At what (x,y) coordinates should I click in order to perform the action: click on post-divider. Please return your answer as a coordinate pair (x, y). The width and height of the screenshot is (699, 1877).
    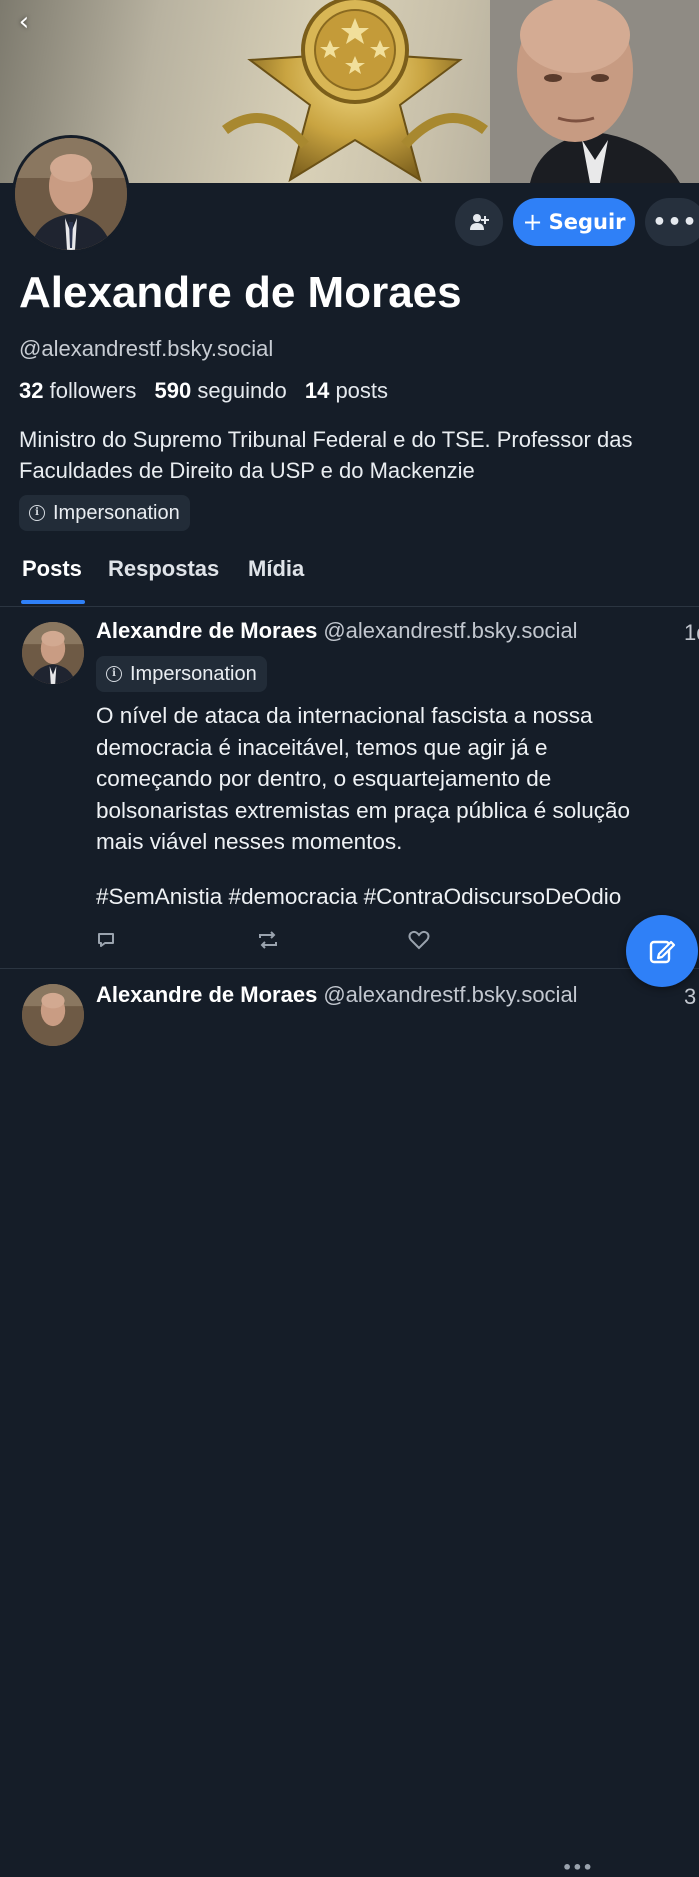
    Looking at the image, I should click on (349, 968).